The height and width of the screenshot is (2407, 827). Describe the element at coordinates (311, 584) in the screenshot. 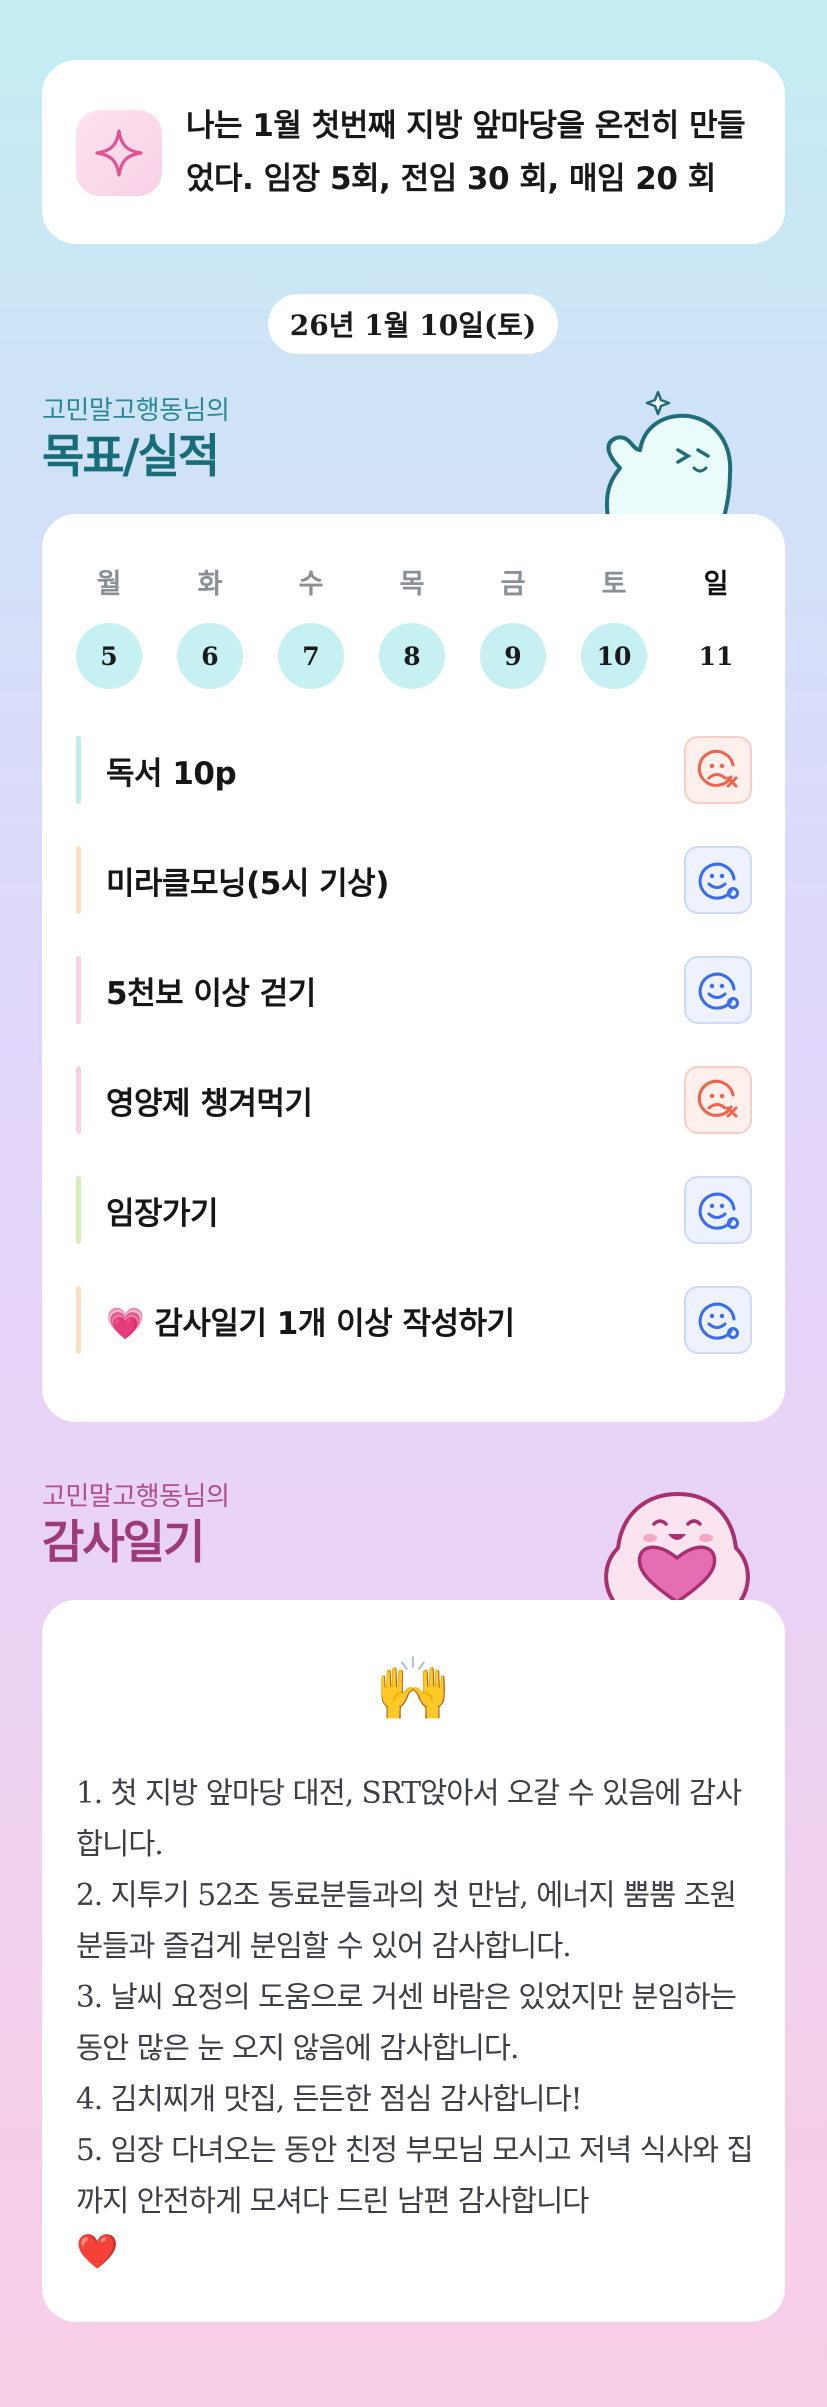

I see `weekday-wed: 수` at that location.